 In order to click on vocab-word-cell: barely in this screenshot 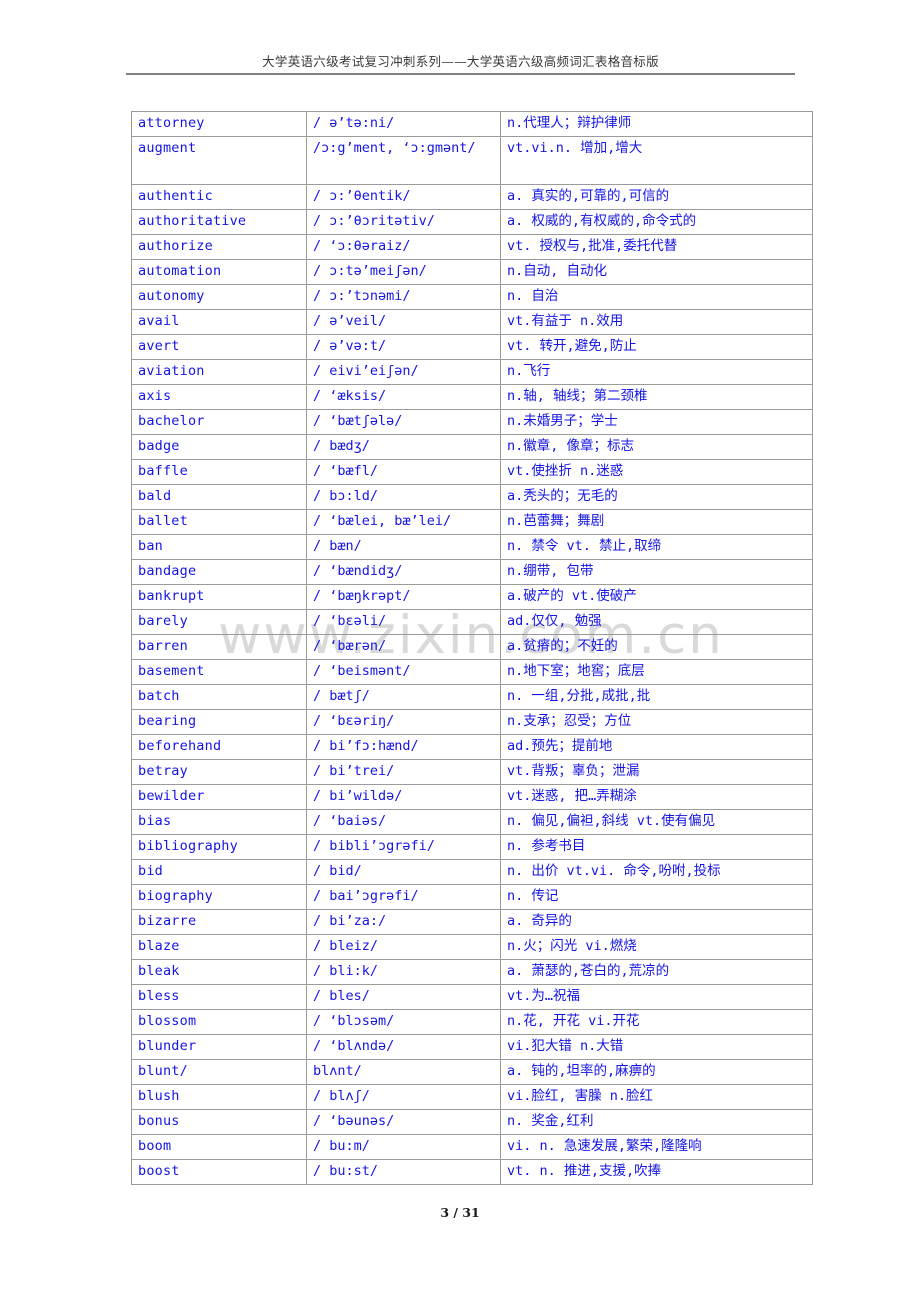, I will do `click(219, 622)`.